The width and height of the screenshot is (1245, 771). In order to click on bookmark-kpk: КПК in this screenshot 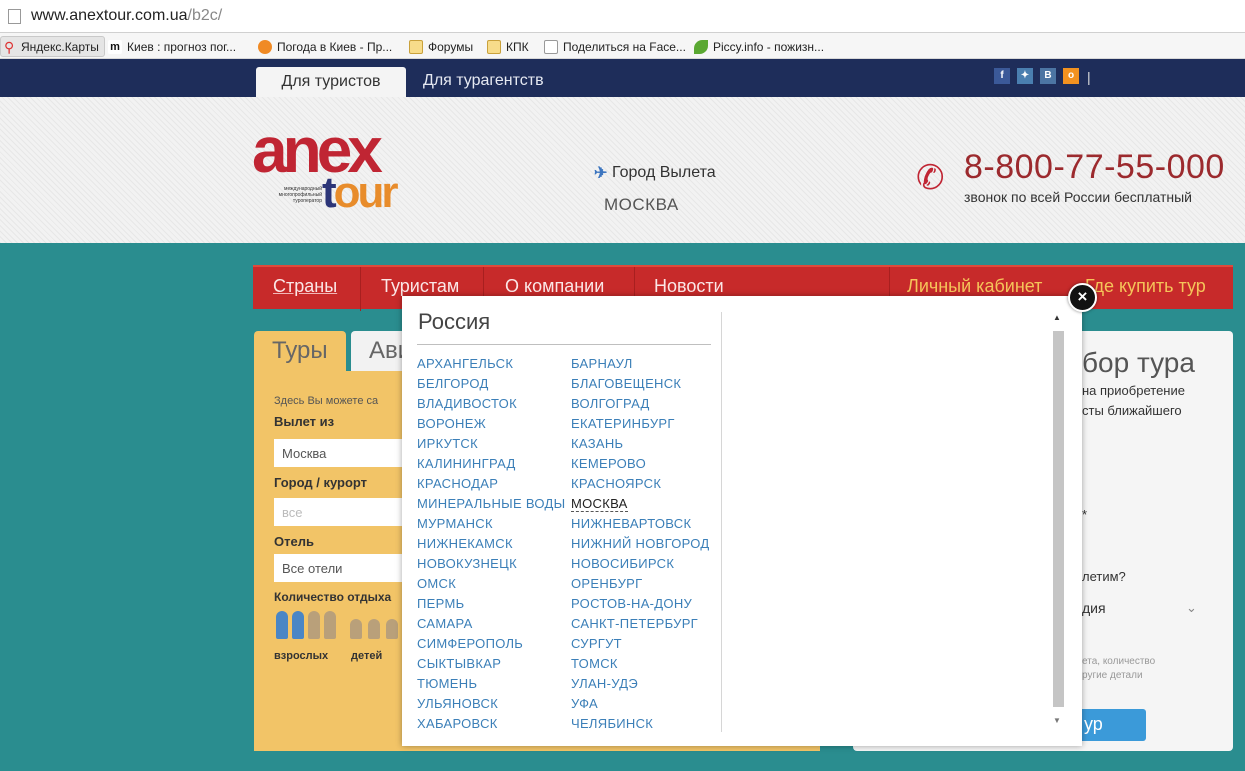, I will do `click(508, 46)`.